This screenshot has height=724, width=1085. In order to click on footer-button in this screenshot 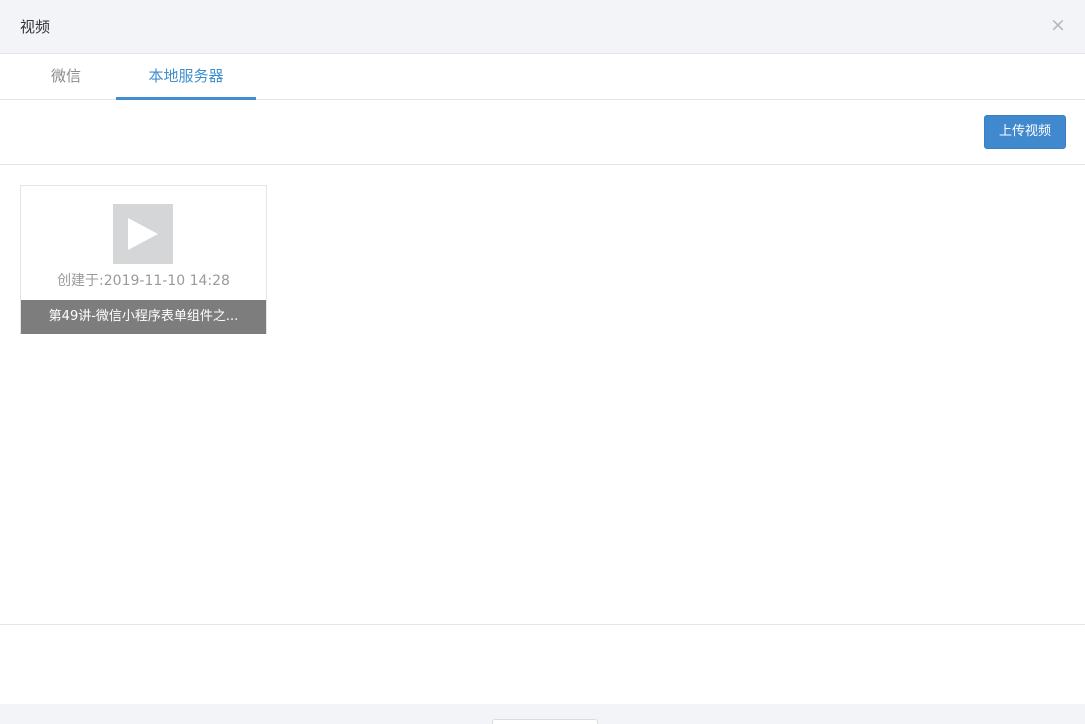, I will do `click(545, 721)`.